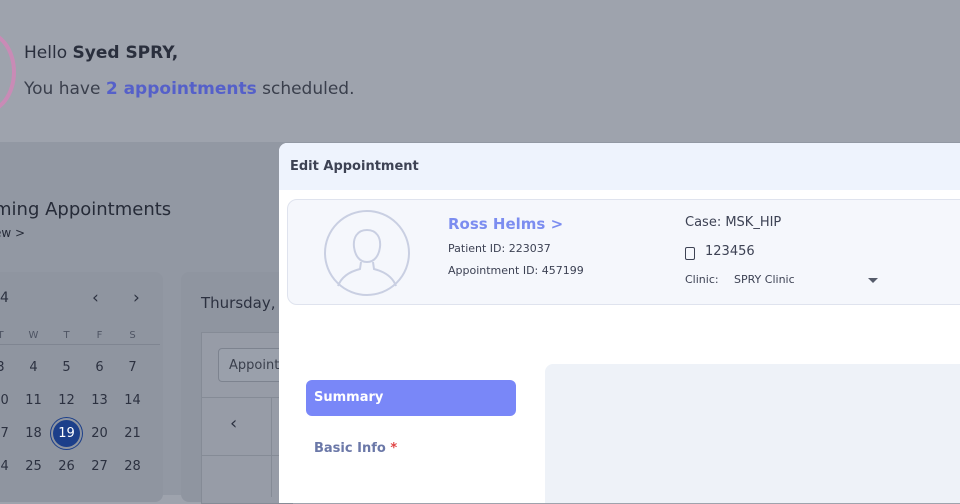 This screenshot has width=960, height=504. I want to click on calendar-week-row: 17 18 19 20 21, so click(80, 433).